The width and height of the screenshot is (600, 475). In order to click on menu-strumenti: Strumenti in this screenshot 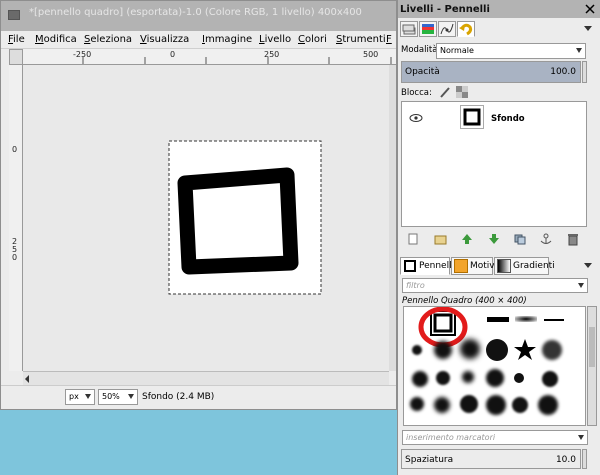, I will do `click(361, 39)`.